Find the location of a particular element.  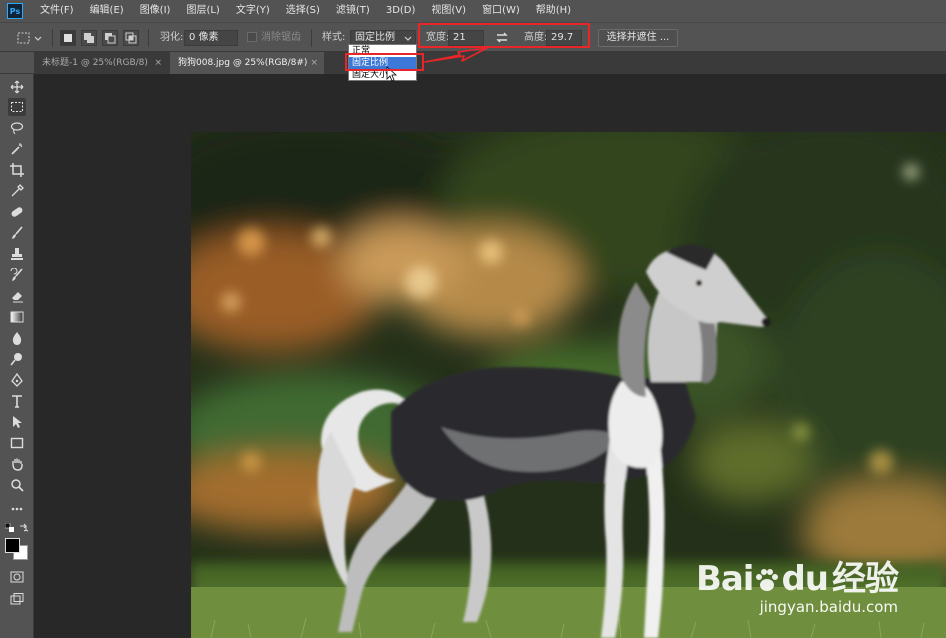

brush-icon is located at coordinates (17, 232).